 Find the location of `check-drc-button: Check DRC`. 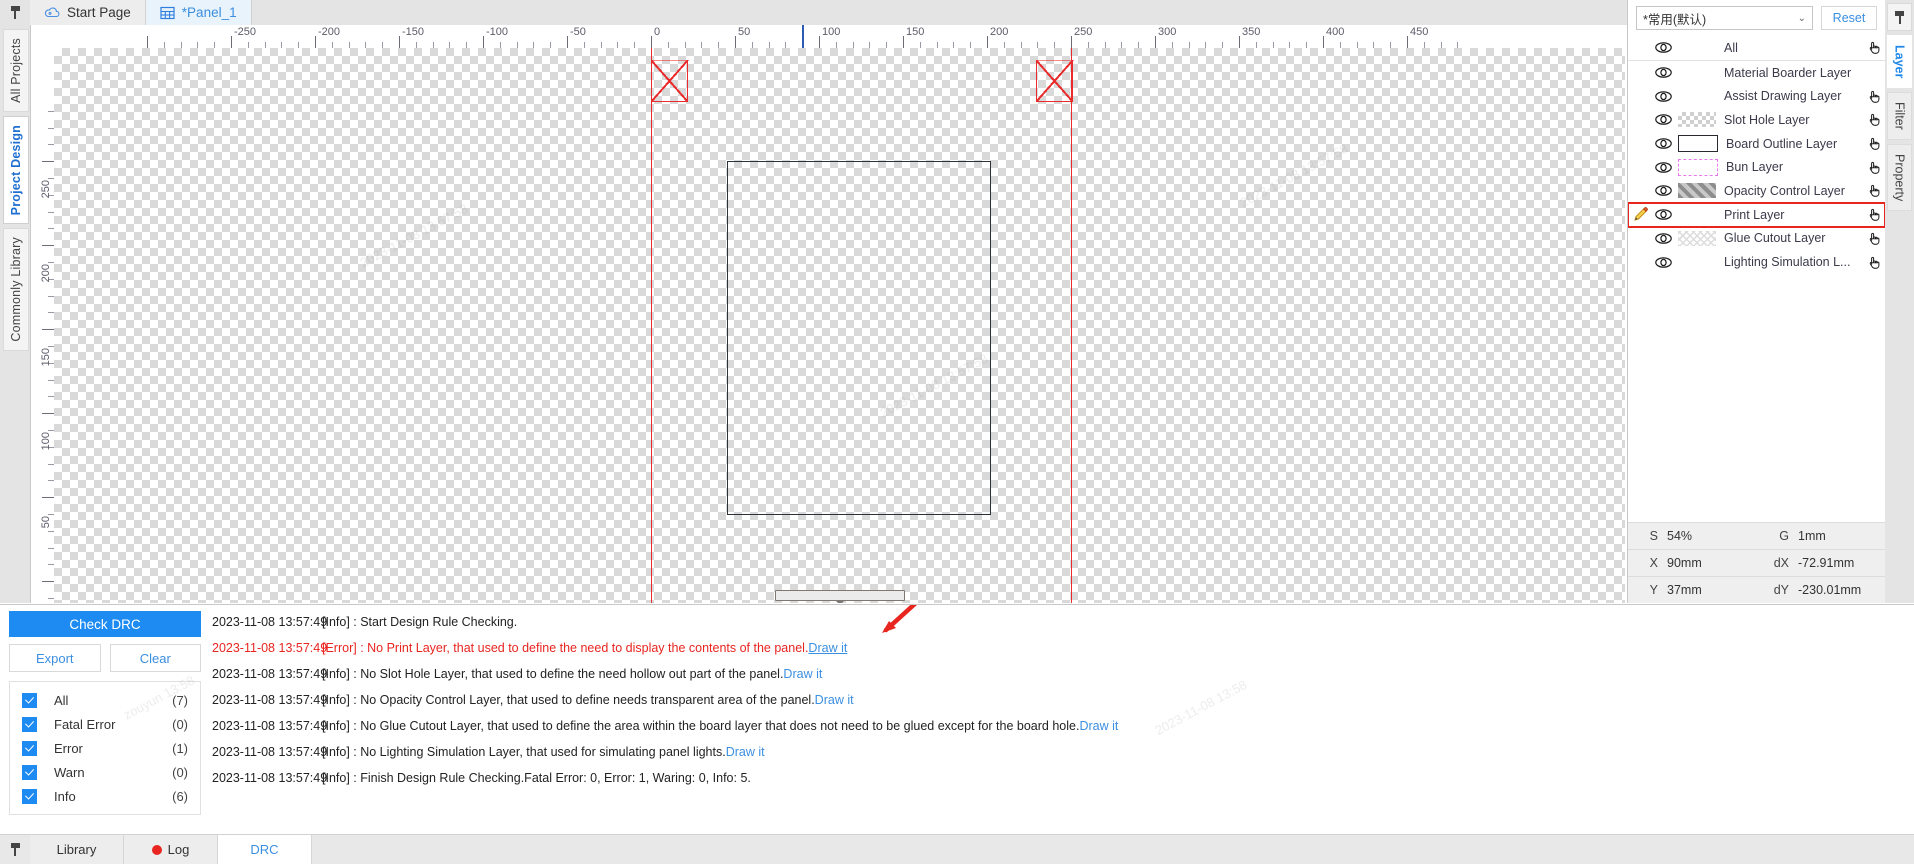

check-drc-button: Check DRC is located at coordinates (105, 624).